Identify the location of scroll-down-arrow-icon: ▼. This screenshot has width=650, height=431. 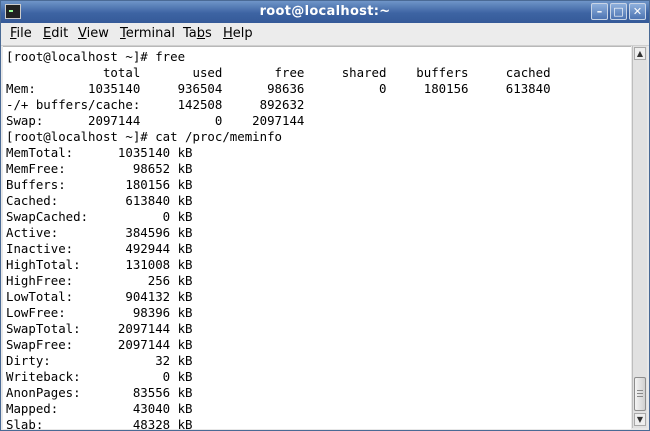
(640, 419).